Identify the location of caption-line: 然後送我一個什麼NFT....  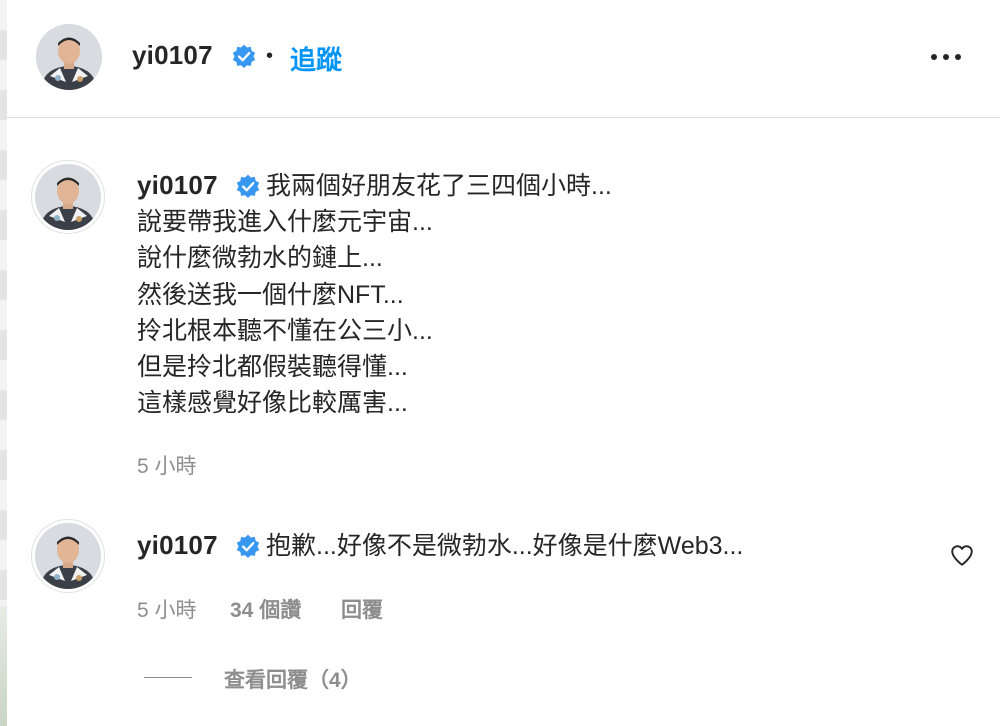
(270, 295).